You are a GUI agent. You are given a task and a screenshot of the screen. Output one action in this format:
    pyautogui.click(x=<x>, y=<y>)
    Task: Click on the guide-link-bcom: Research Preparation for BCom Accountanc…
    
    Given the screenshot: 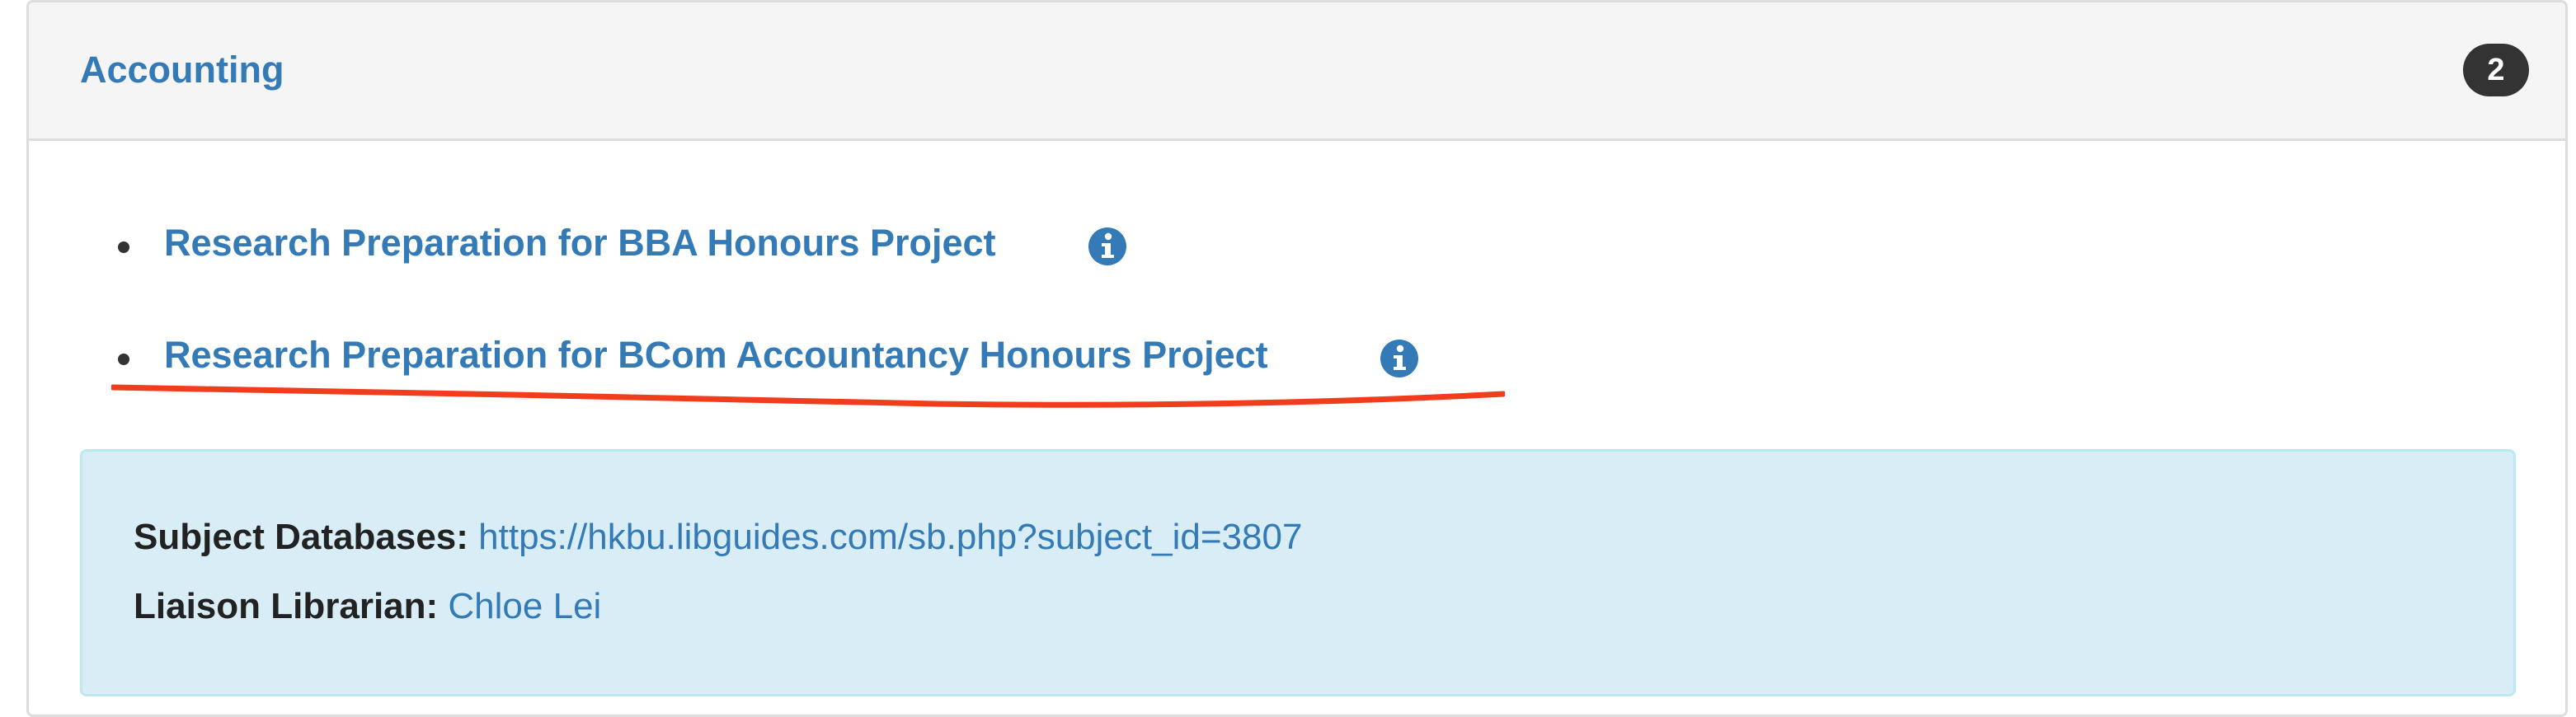 What is the action you would take?
    pyautogui.click(x=716, y=355)
    